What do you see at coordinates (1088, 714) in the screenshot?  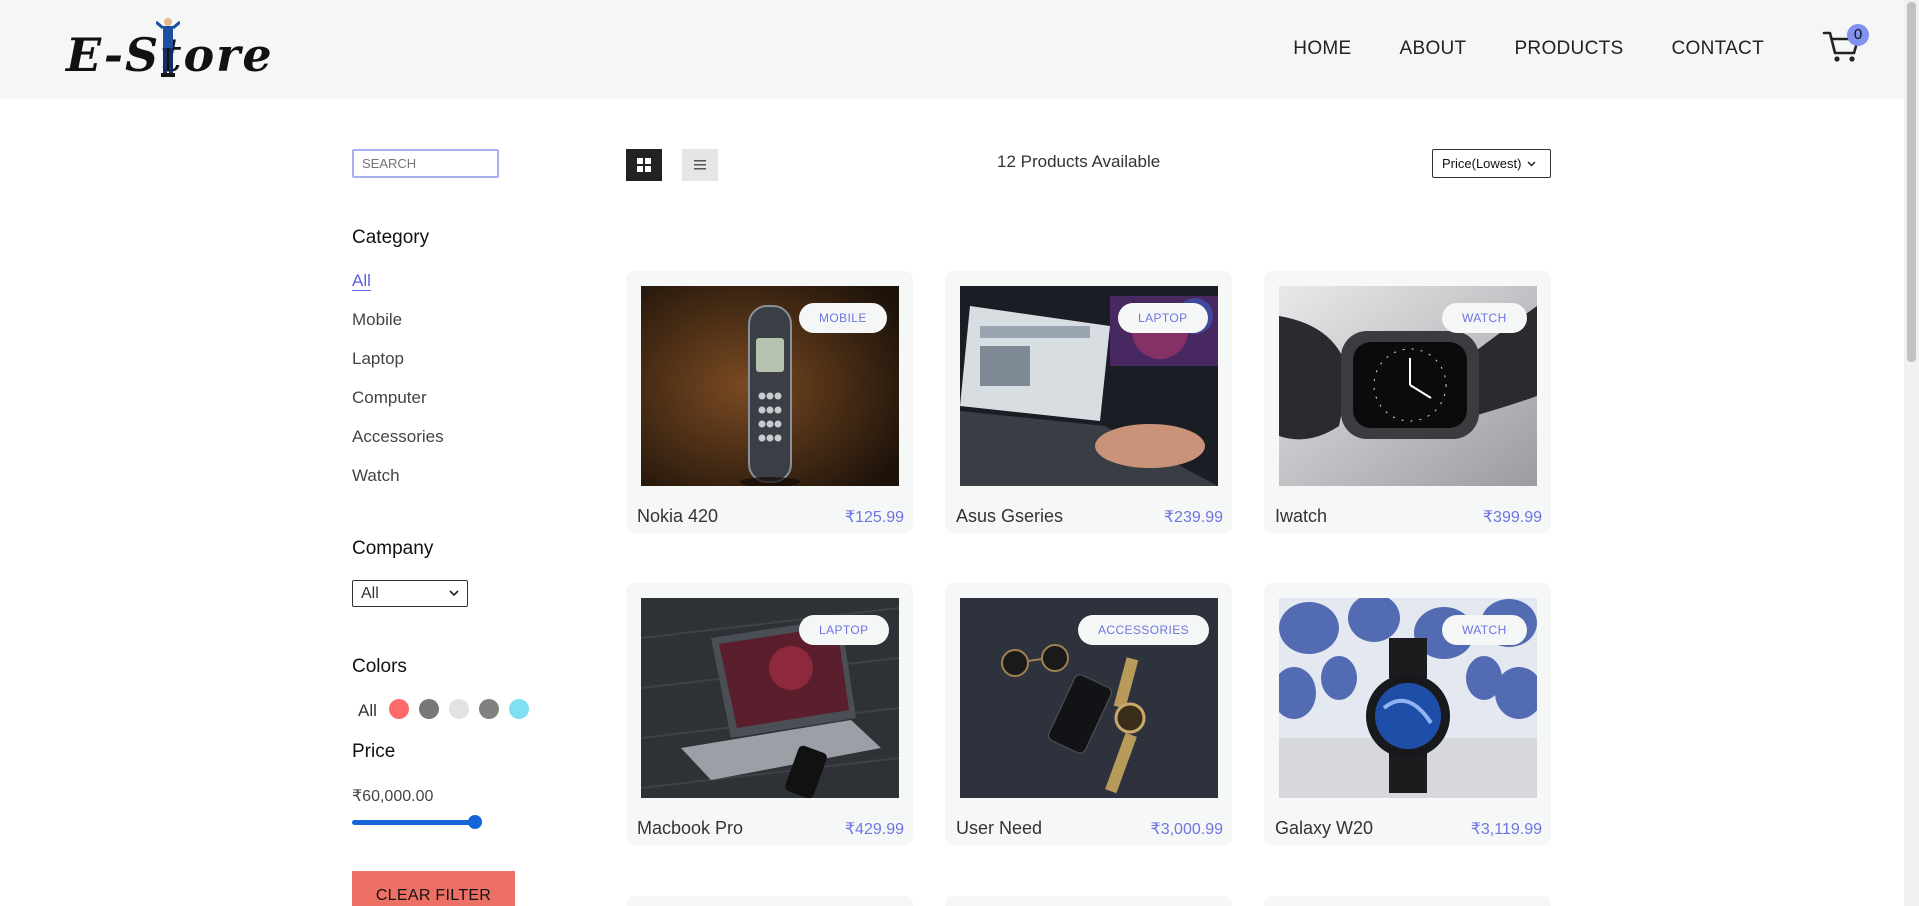 I see `product-card: ACCESSORIES User Need ₹3,000.99` at bounding box center [1088, 714].